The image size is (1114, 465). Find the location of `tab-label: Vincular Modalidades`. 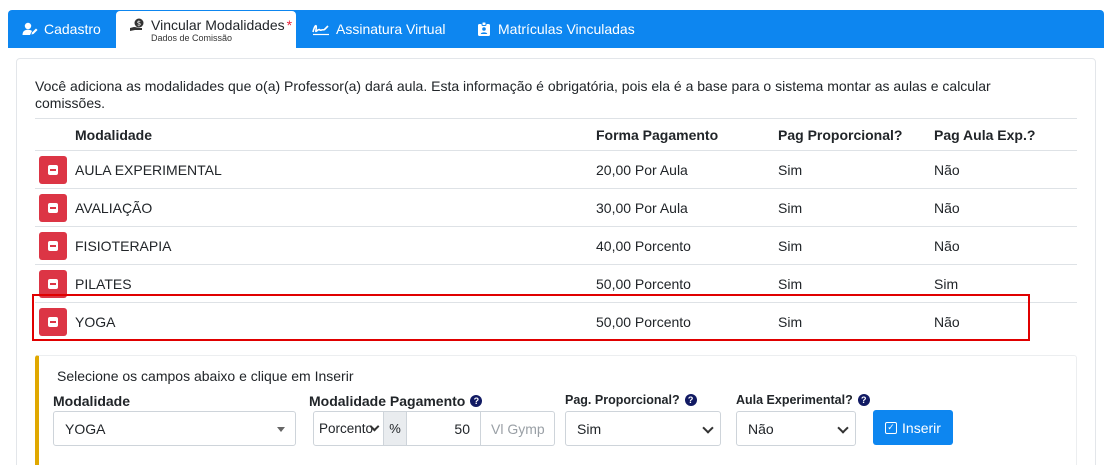

tab-label: Vincular Modalidades is located at coordinates (218, 24).